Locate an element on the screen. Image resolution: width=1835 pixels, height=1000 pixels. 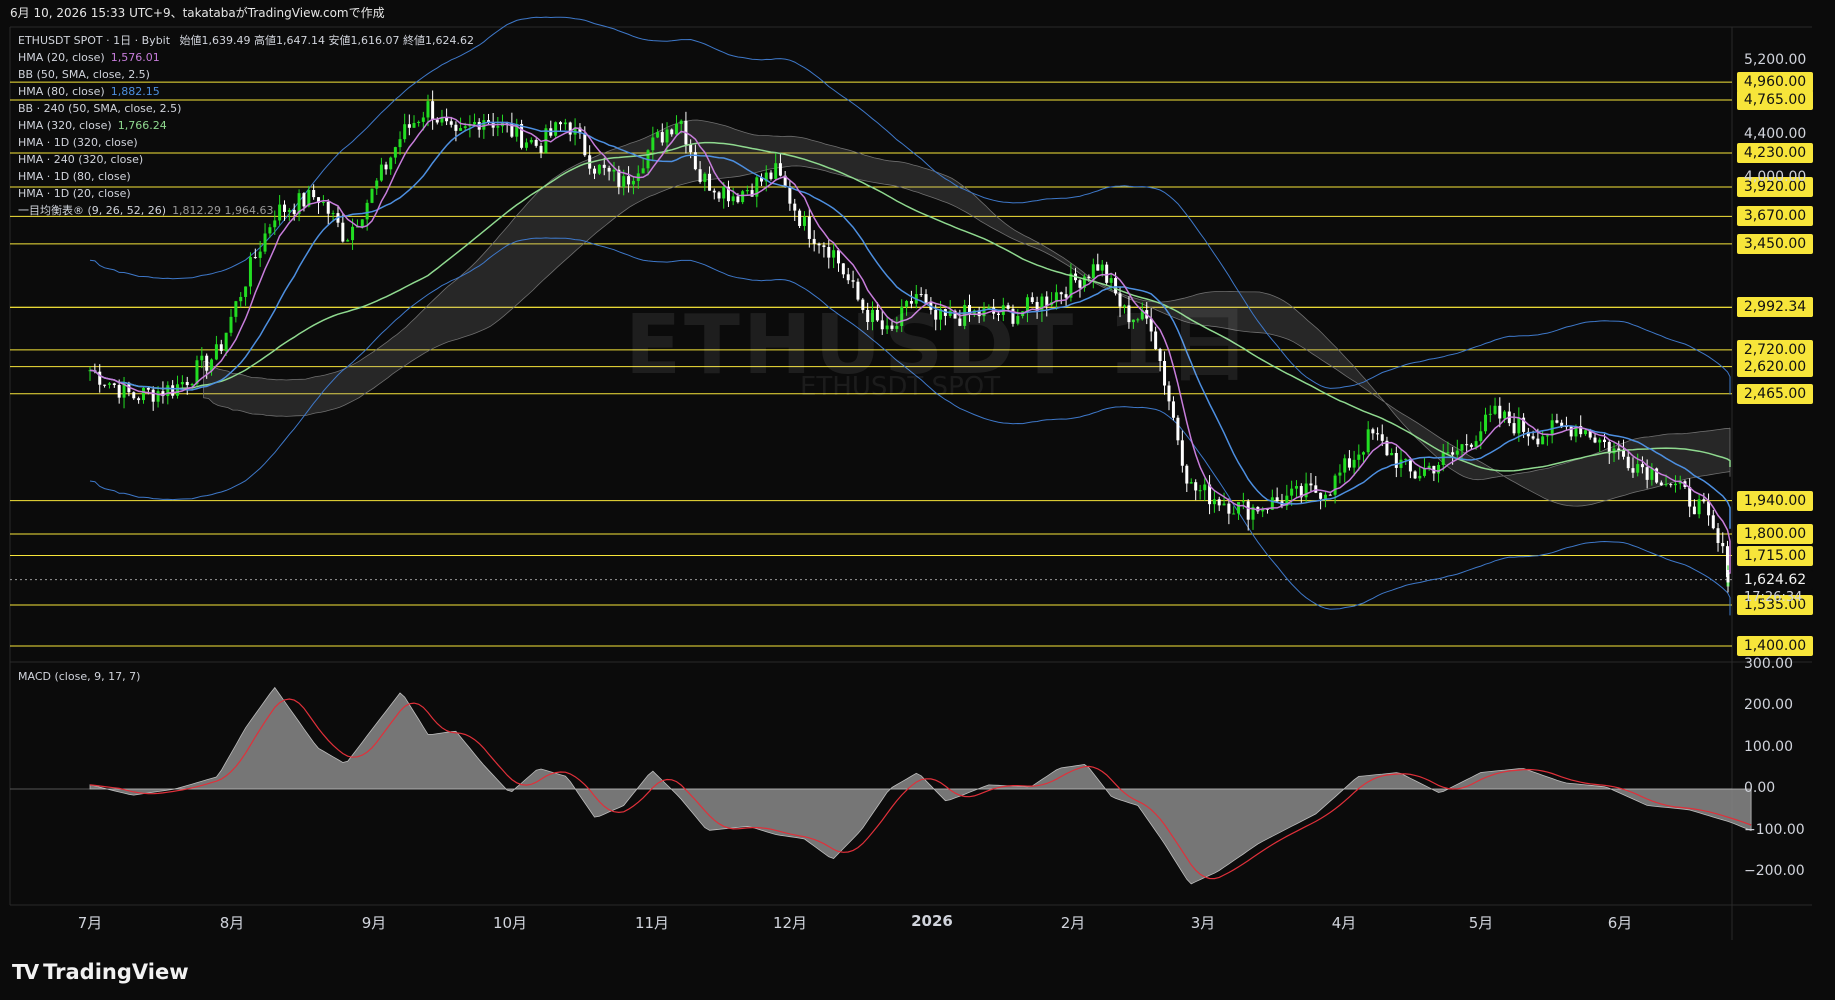
time-tick: 2026 is located at coordinates (932, 921).